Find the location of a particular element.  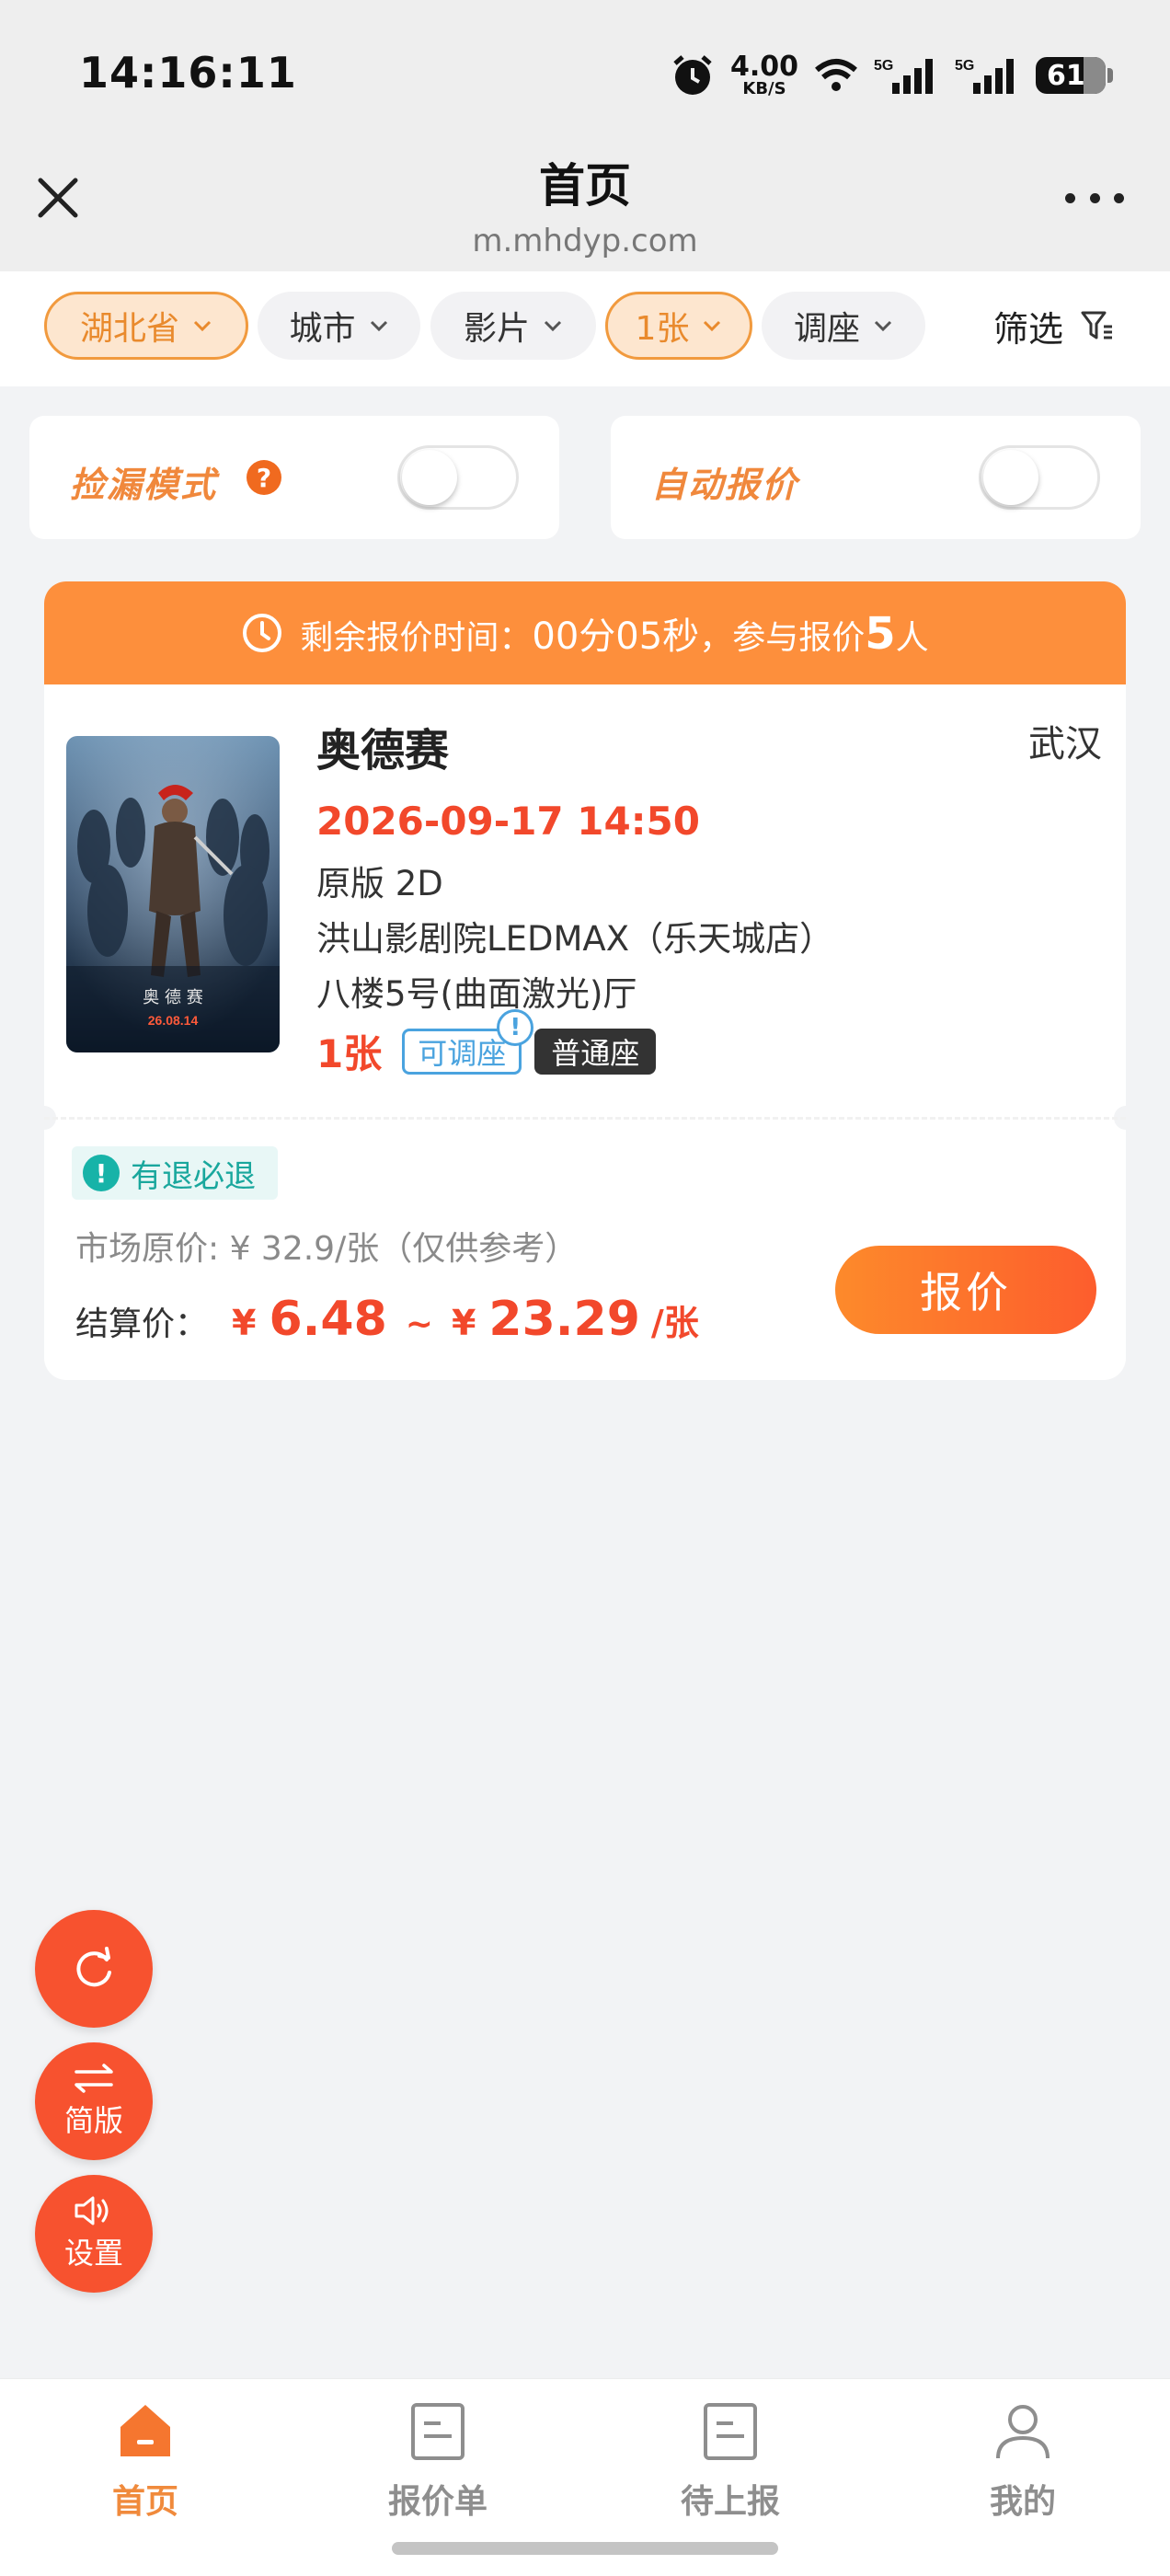

page-title: 首页 is located at coordinates (585, 186).